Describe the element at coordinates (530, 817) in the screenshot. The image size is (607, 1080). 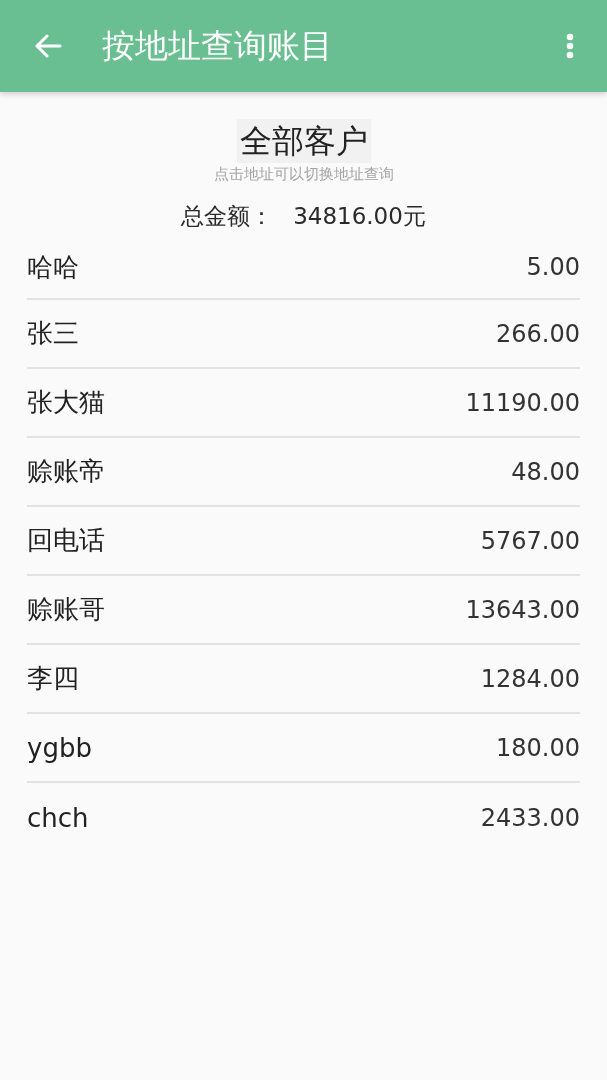
I see `customer-amount: 2433.00` at that location.